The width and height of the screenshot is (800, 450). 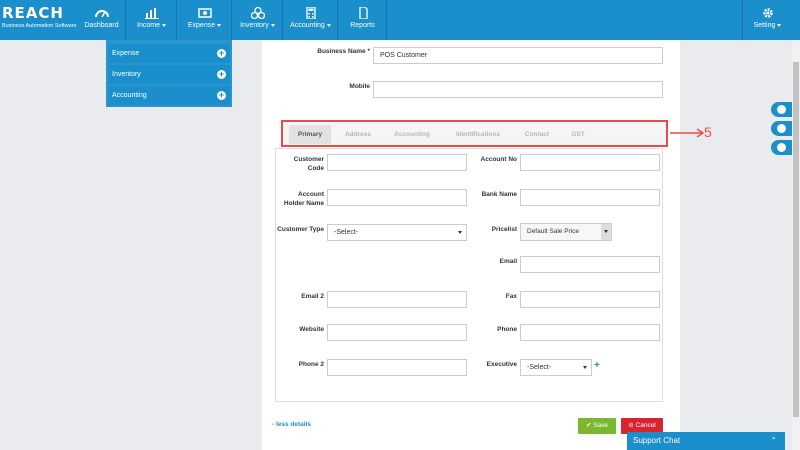 I want to click on nav-accounting-label: Accounting, so click(x=307, y=25).